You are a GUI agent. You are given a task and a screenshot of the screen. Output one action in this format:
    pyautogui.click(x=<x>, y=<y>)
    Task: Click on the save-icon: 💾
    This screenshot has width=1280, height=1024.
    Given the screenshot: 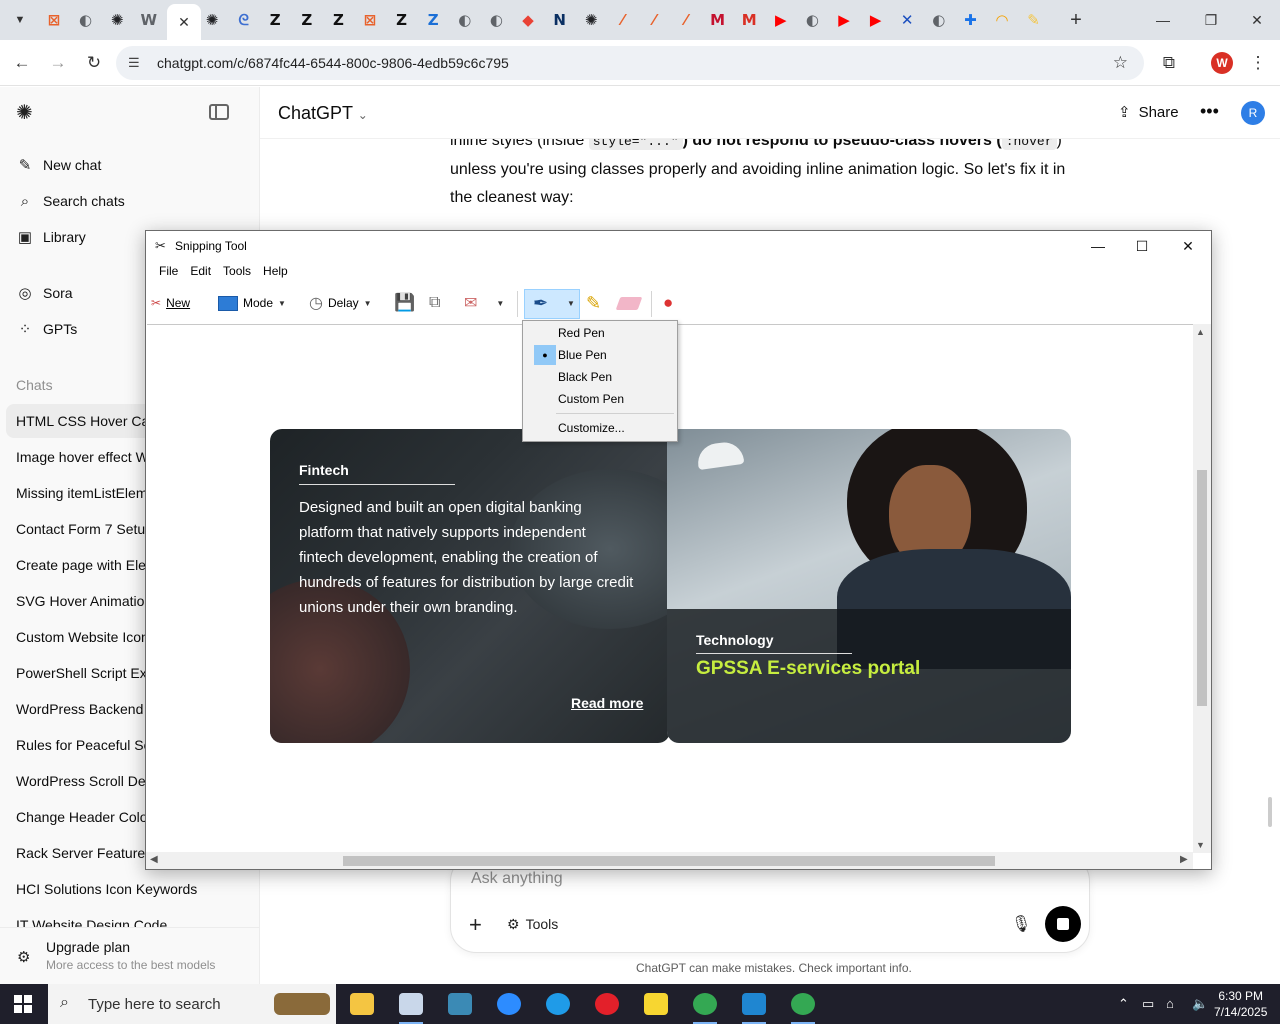 What is the action you would take?
    pyautogui.click(x=404, y=303)
    